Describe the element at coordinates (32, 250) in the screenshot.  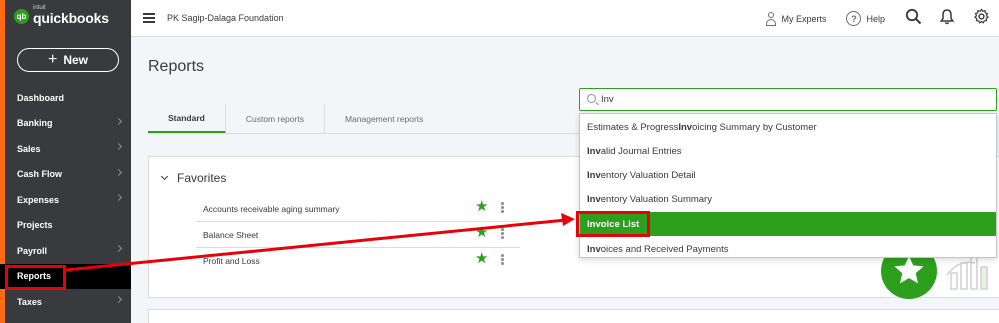
I see `sidebar-item-label: Payroll` at that location.